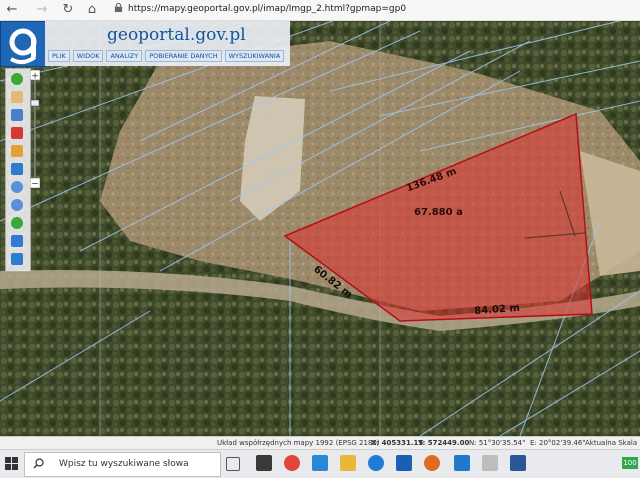 The image size is (640, 478). I want to click on edit-pencil-icon, so click(17, 151).